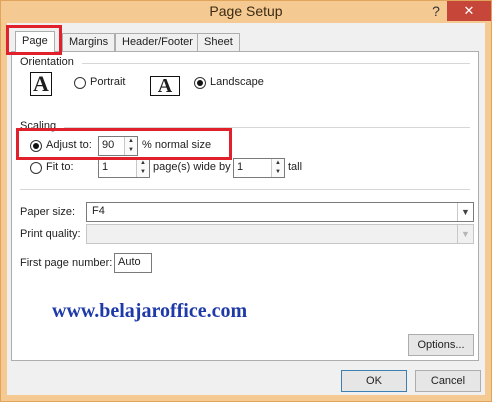  What do you see at coordinates (66, 263) in the screenshot?
I see `first-page-number-label: First page number:` at bounding box center [66, 263].